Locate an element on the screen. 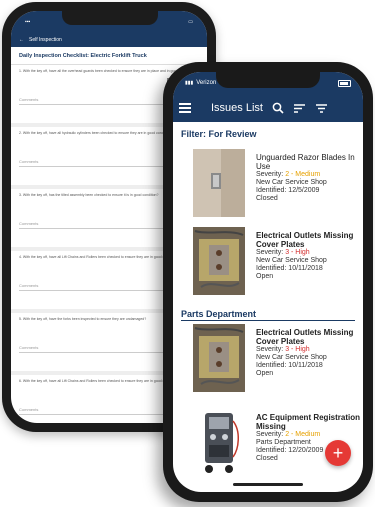 Image resolution: width=375 pixels, height=507 pixels. back-phone-notch is located at coordinates (110, 18).